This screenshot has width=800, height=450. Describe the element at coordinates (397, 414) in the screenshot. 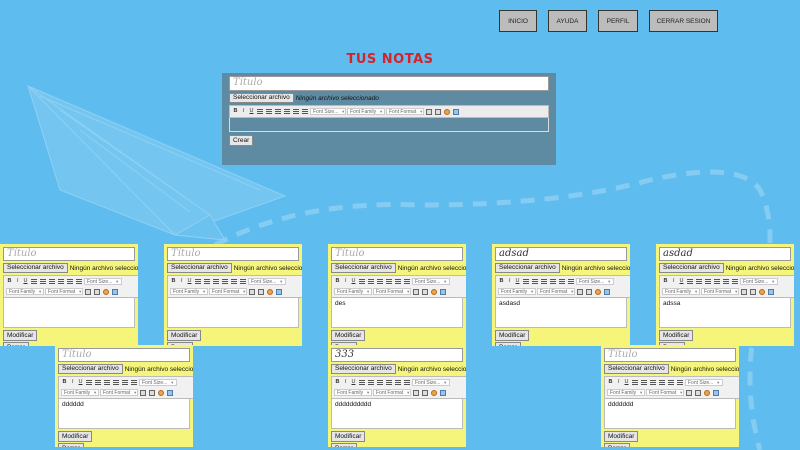

I see `note-editor-area: dddddddddd` at that location.